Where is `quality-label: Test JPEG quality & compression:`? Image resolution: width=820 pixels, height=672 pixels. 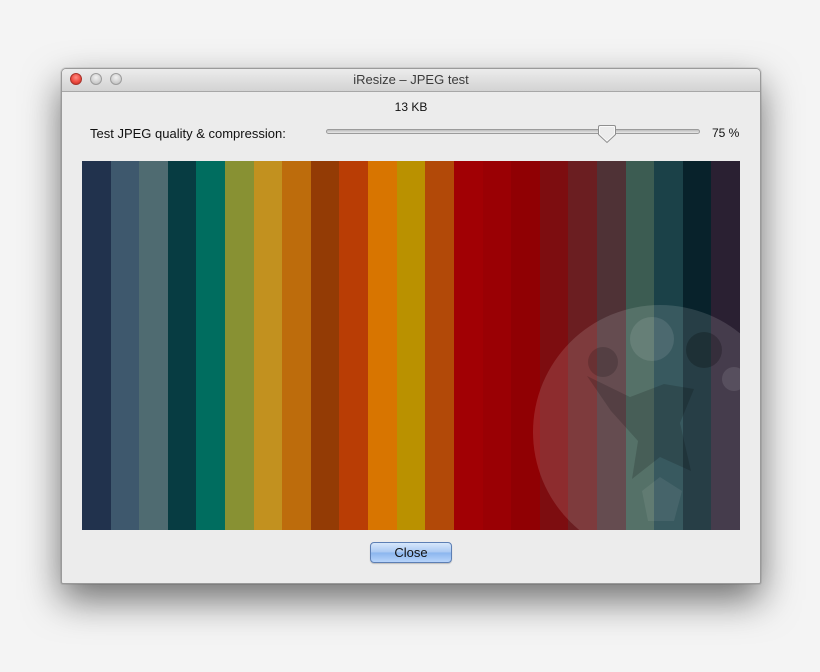
quality-label: Test JPEG quality & compression: is located at coordinates (188, 133).